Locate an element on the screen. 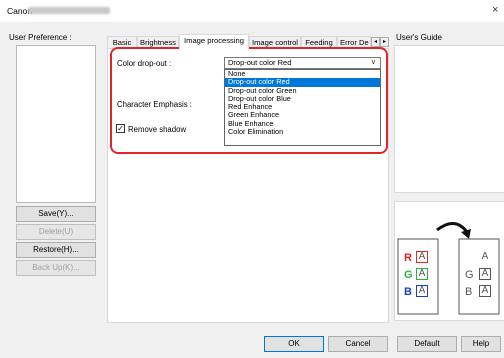  help-button: Help is located at coordinates (481, 344).